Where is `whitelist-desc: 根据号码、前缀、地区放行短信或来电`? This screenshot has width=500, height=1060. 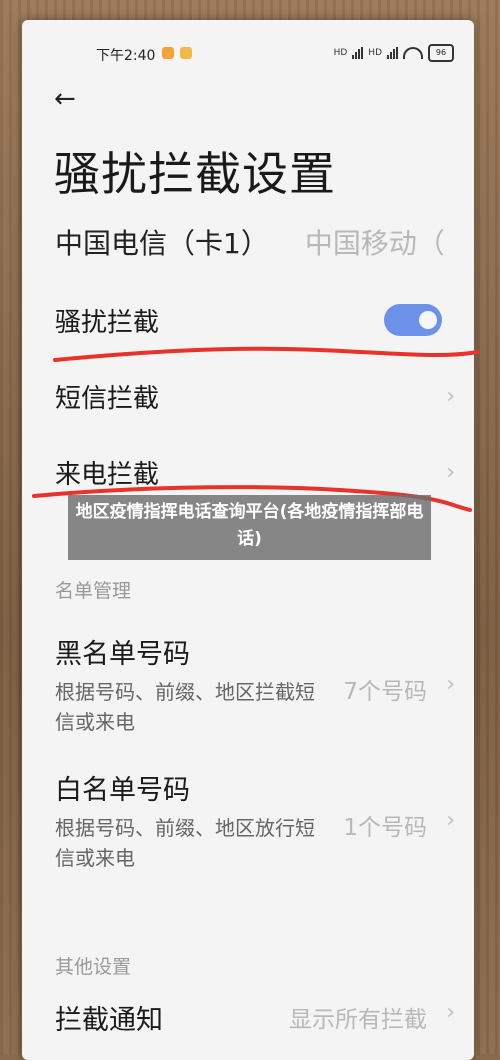
whitelist-desc: 根据号码、前缀、地区放行短信或来电 is located at coordinates (185, 843).